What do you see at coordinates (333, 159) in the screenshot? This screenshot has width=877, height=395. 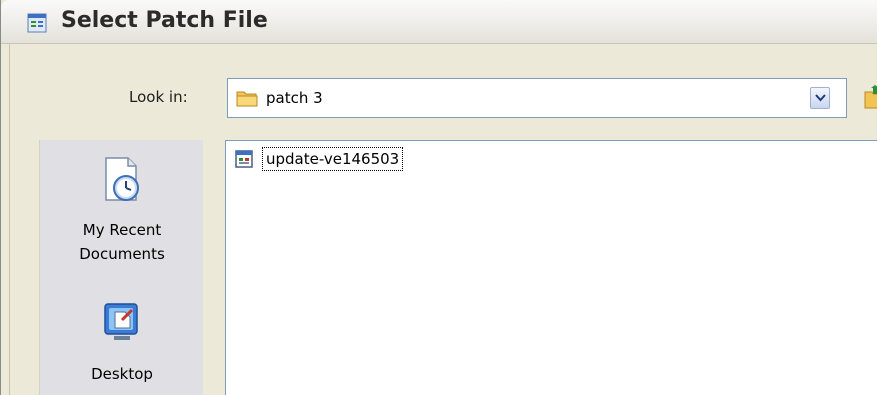 I see `file-name: update-ve146503` at bounding box center [333, 159].